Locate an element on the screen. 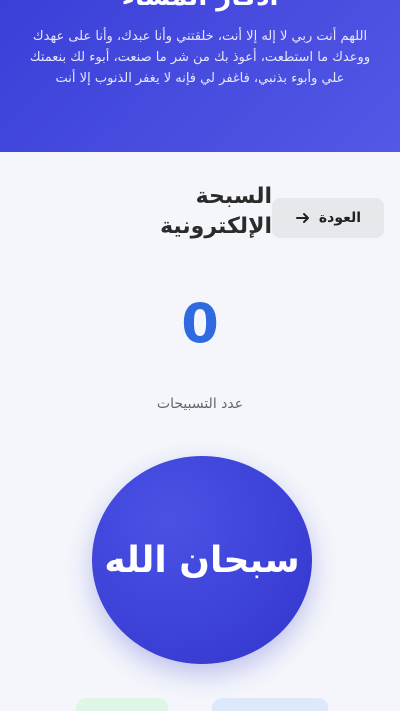 This screenshot has width=400, height=711. hero-title: أذكار المساء is located at coordinates (200, 6).